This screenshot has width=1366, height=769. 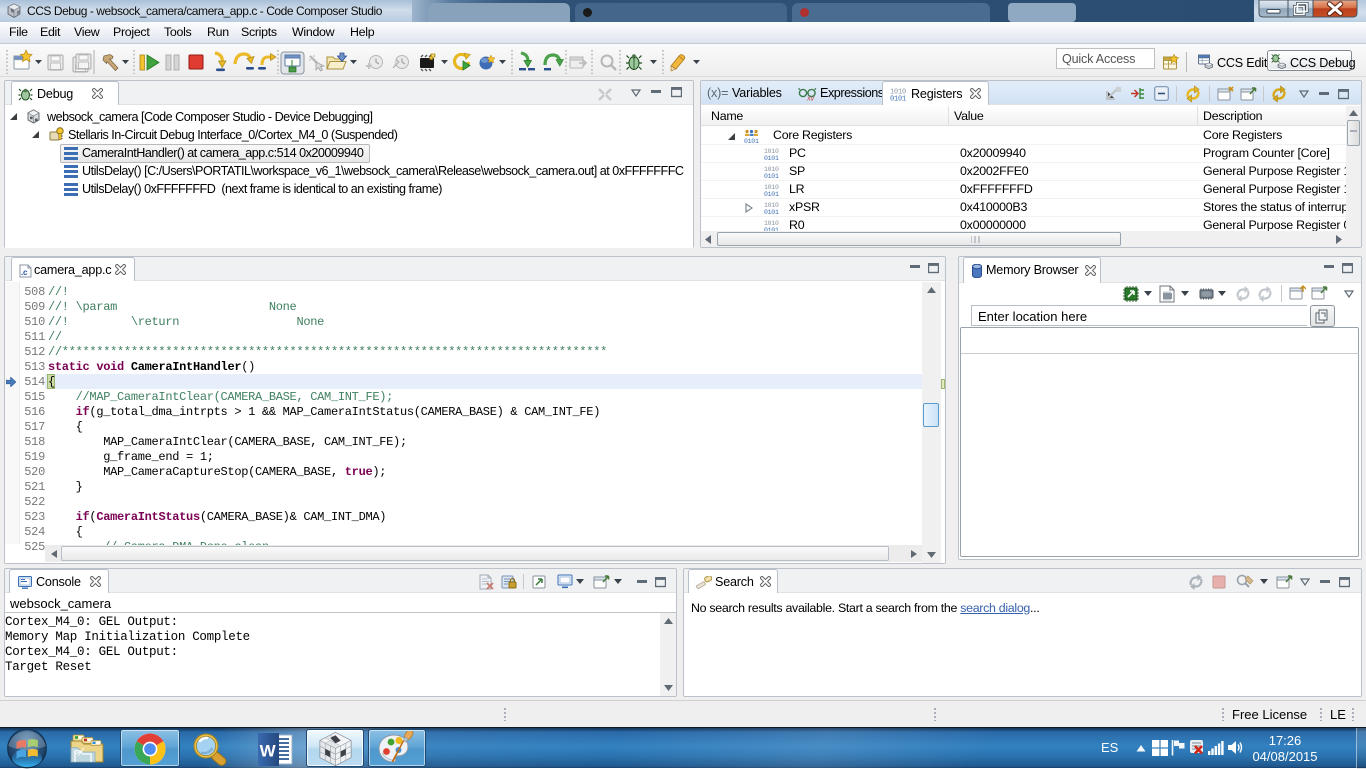 What do you see at coordinates (24, 272) in the screenshot?
I see `svg-text: .c` at bounding box center [24, 272].